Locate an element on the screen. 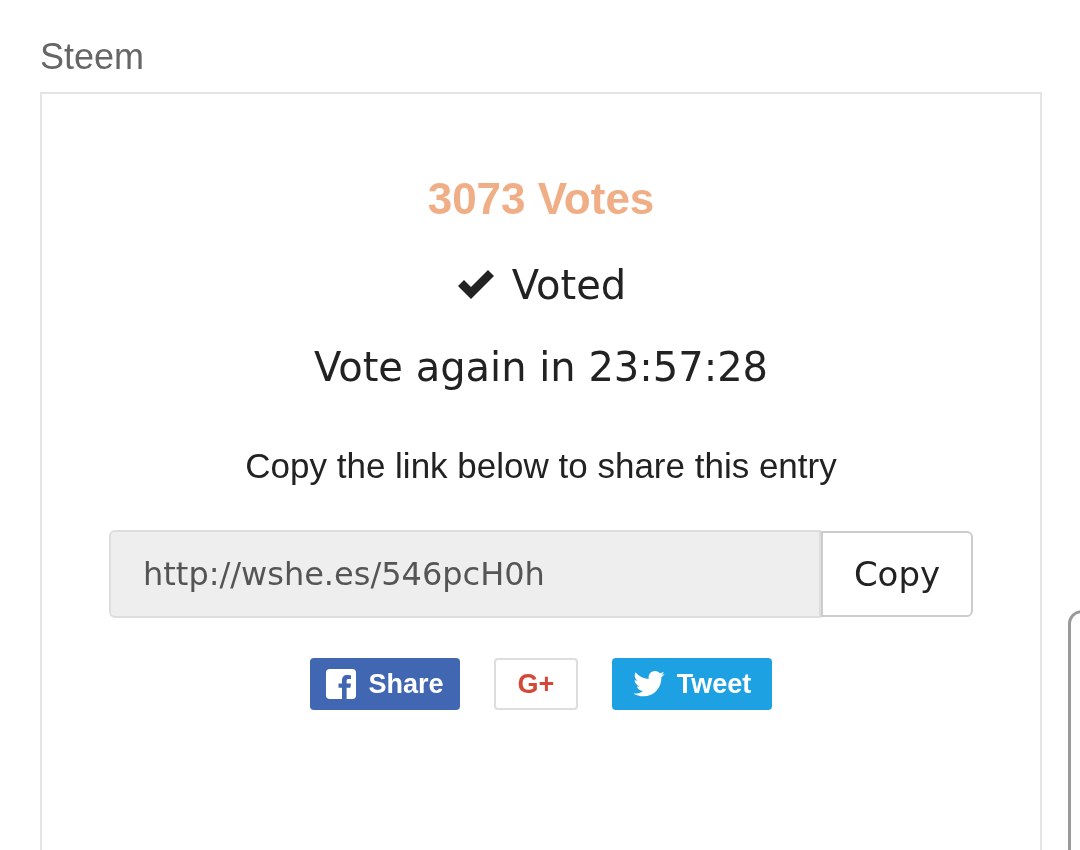 The height and width of the screenshot is (850, 1080). facebook-icon is located at coordinates (341, 684).